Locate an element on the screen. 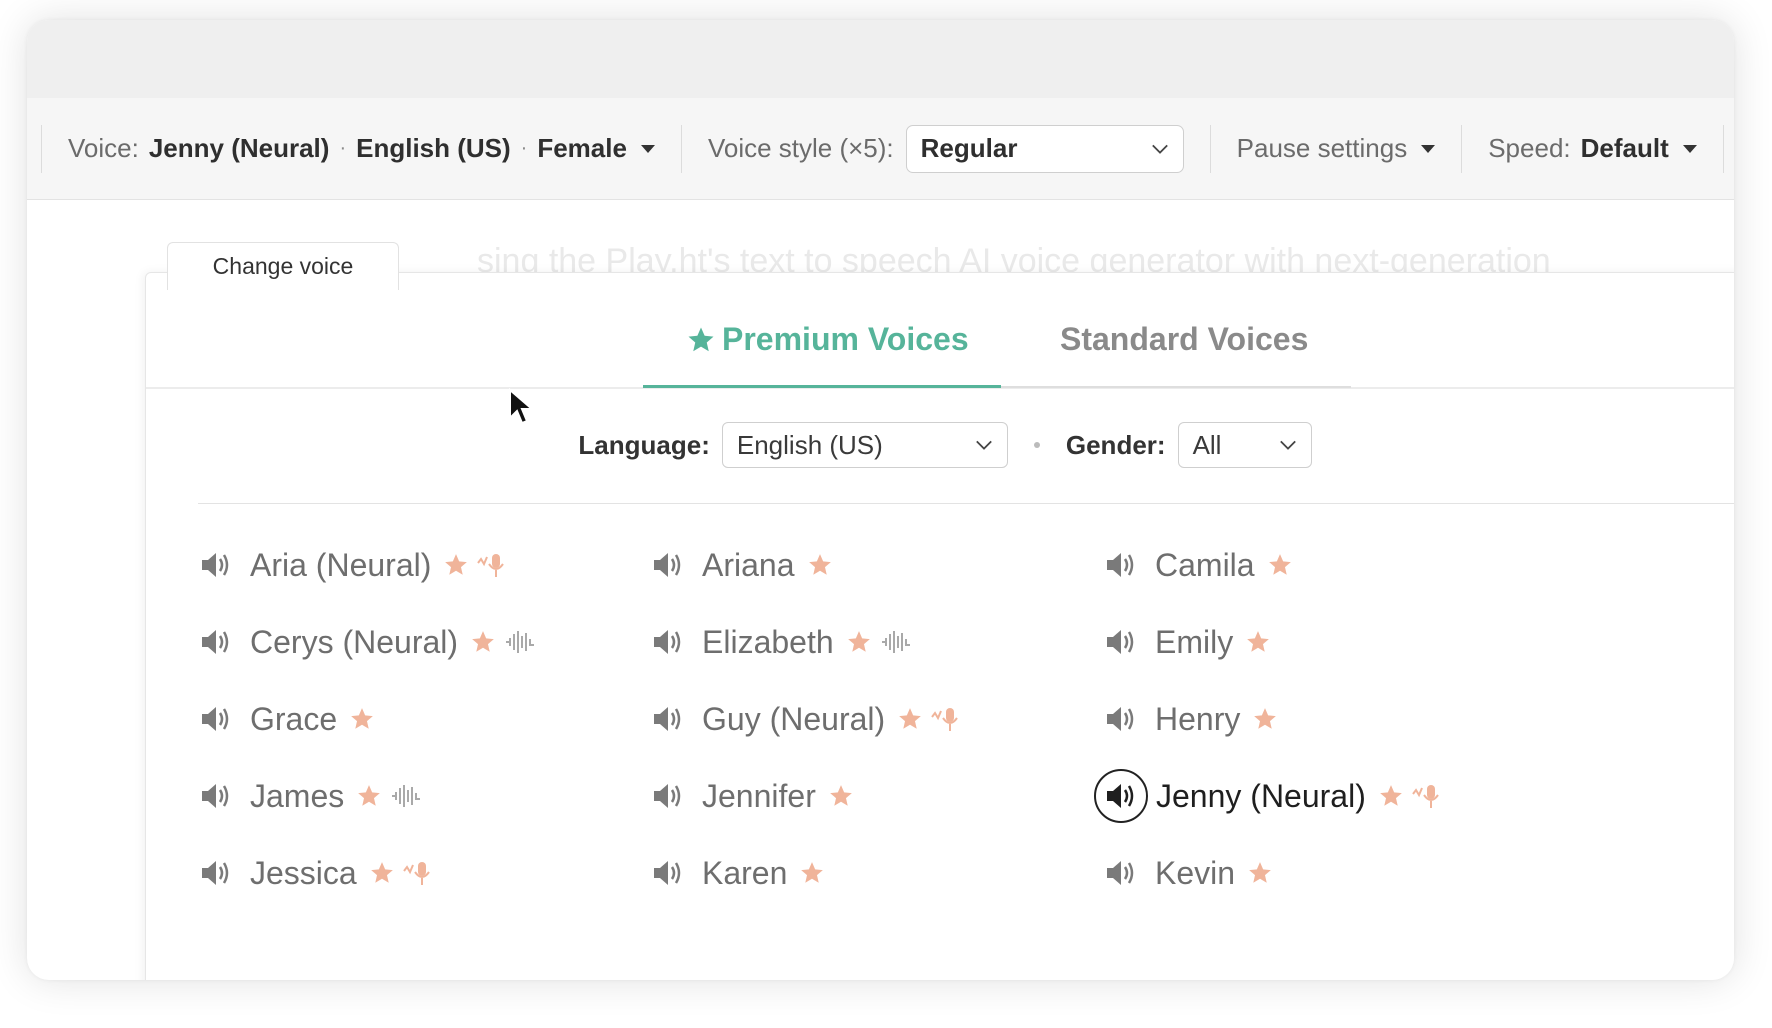 The width and height of the screenshot is (1772, 1028). tab-premium-voices: Premium Voices is located at coordinates (827, 339).